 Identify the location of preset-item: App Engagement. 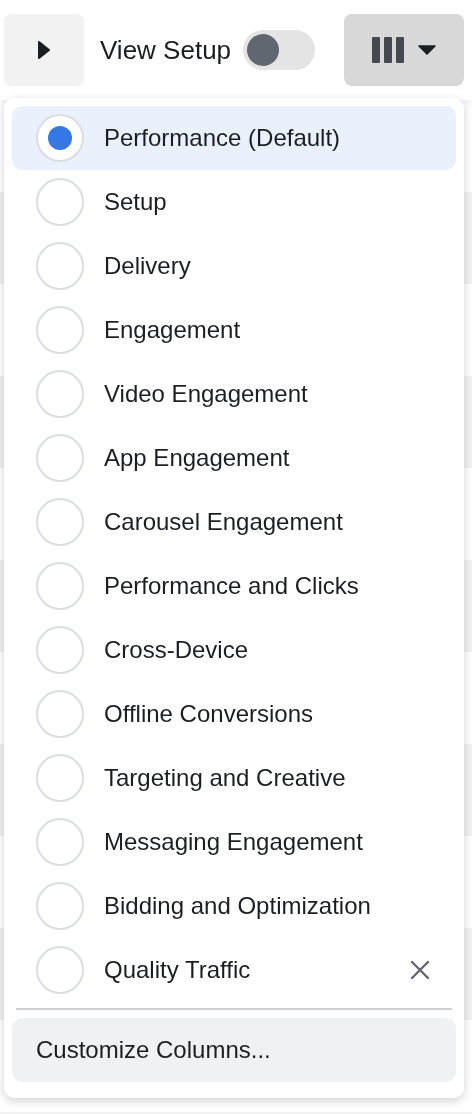
(234, 458).